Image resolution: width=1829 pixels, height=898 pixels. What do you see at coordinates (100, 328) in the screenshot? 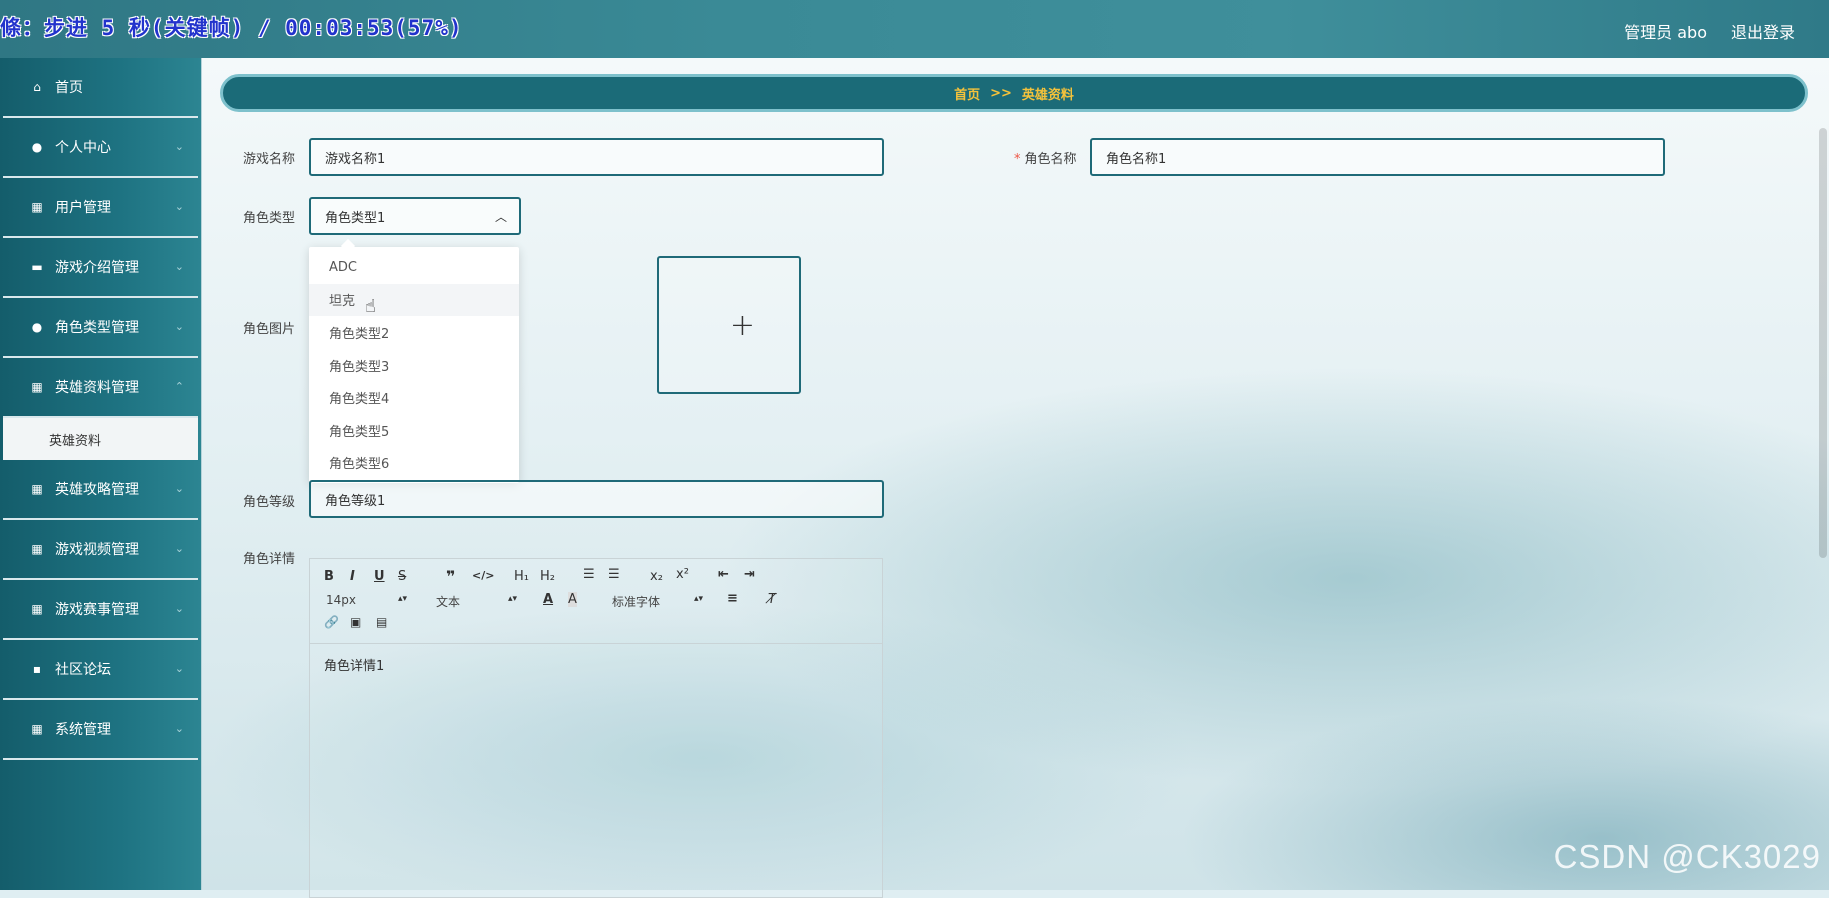
I see `sidebar-item-role-type: ● 角色类型管理 ⌄` at bounding box center [100, 328].